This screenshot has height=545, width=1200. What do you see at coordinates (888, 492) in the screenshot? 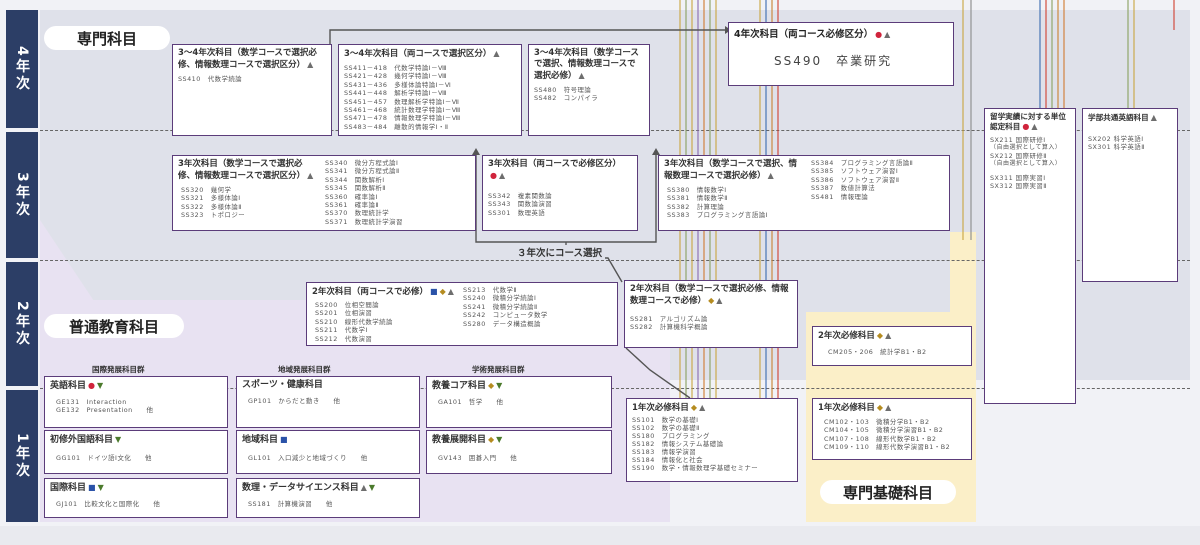
I see `kiso-label: 専門基礎科目` at bounding box center [888, 492].